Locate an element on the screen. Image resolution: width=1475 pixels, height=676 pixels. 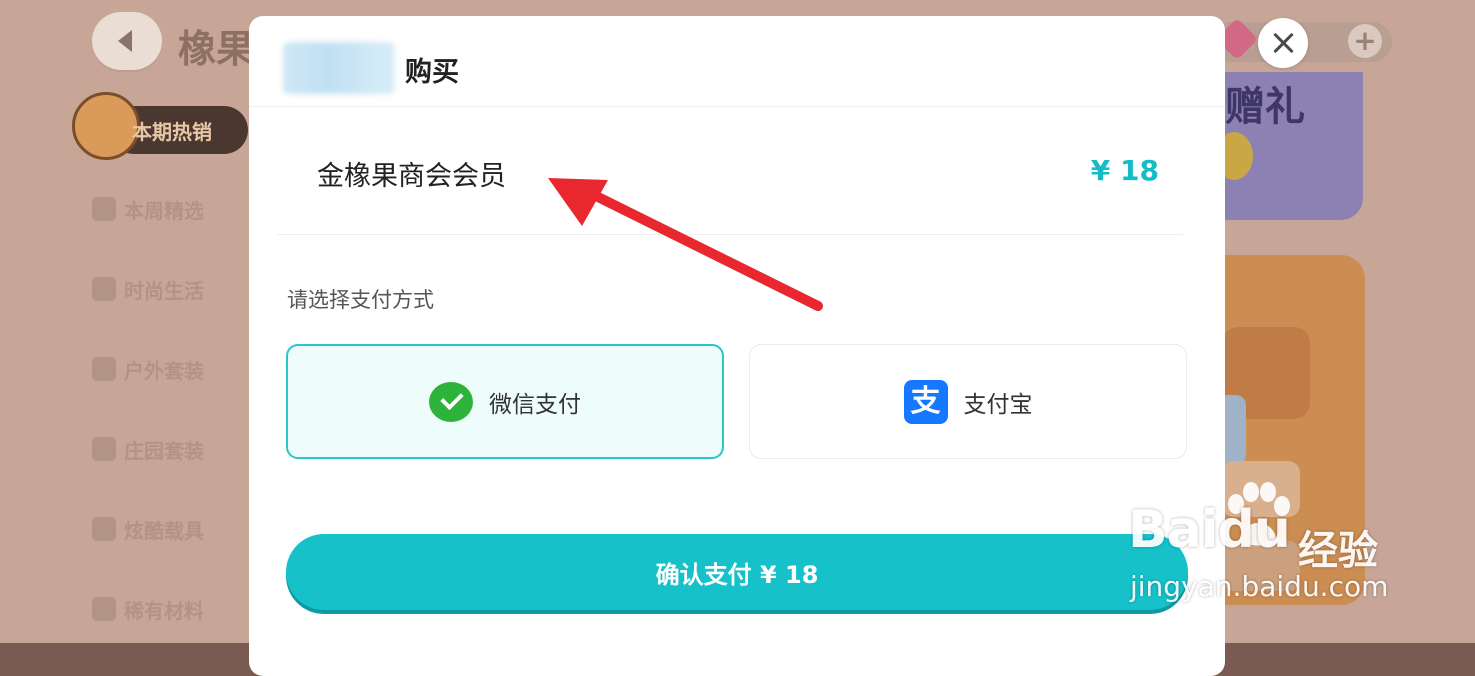
sidebar-item-weekly: 本周精选 is located at coordinates (148, 209).